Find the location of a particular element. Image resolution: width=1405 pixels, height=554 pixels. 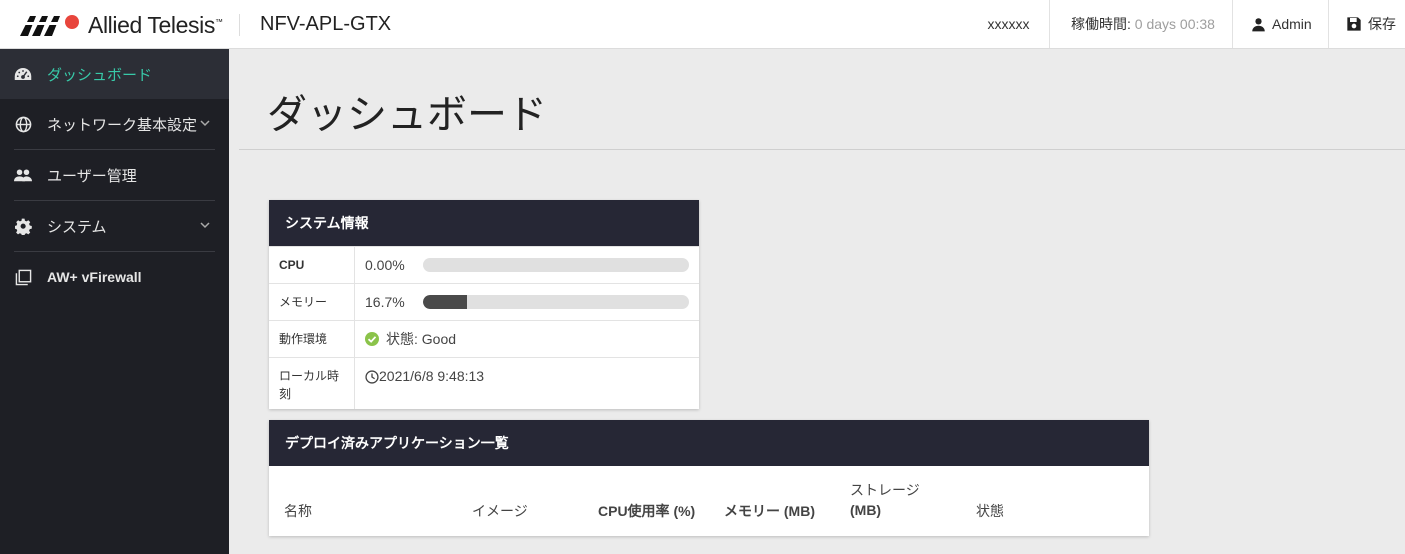

column-storage: ストレージ (MB) is located at coordinates (885, 500).